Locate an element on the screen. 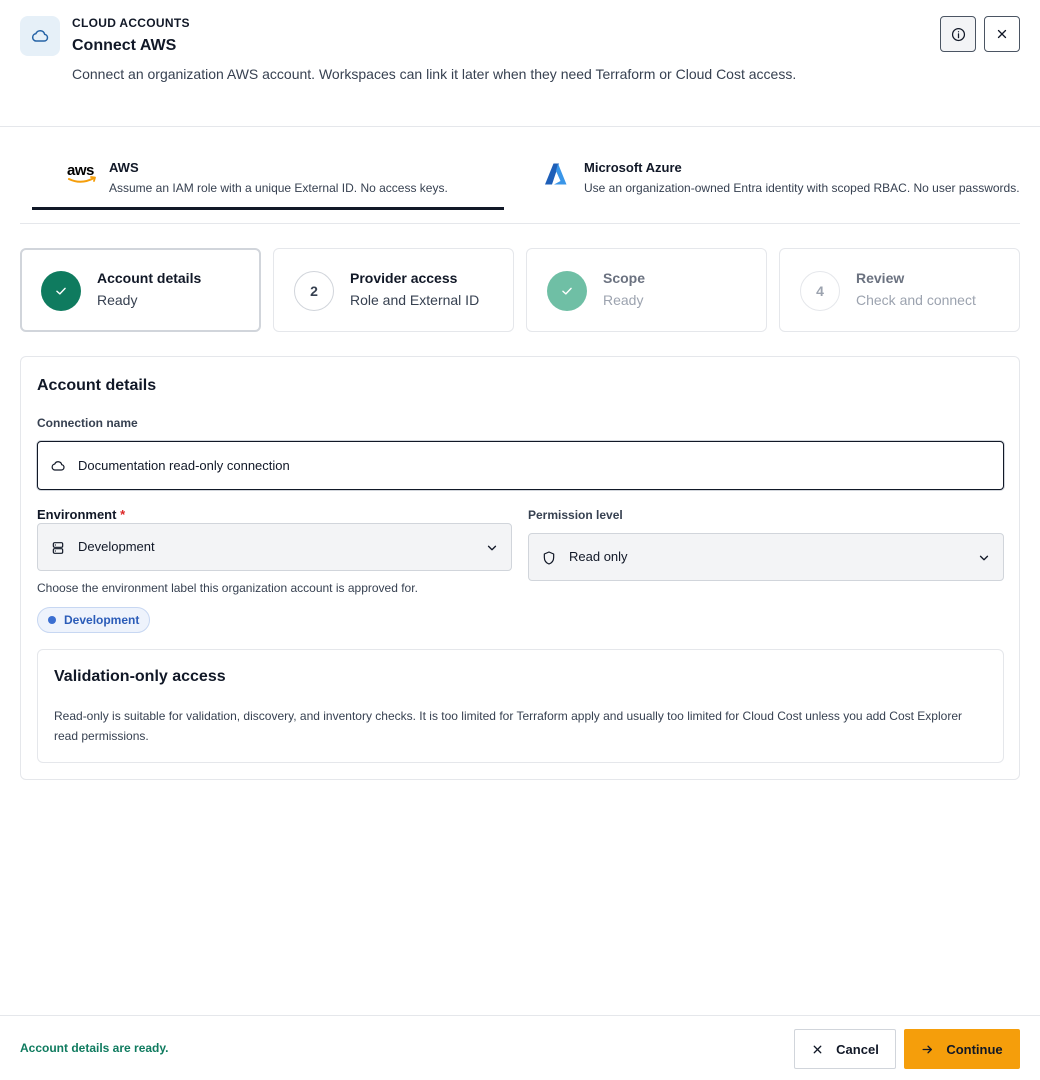 Image resolution: width=1040 pixels, height=1080 pixels. continue-button: Continue is located at coordinates (962, 1049).